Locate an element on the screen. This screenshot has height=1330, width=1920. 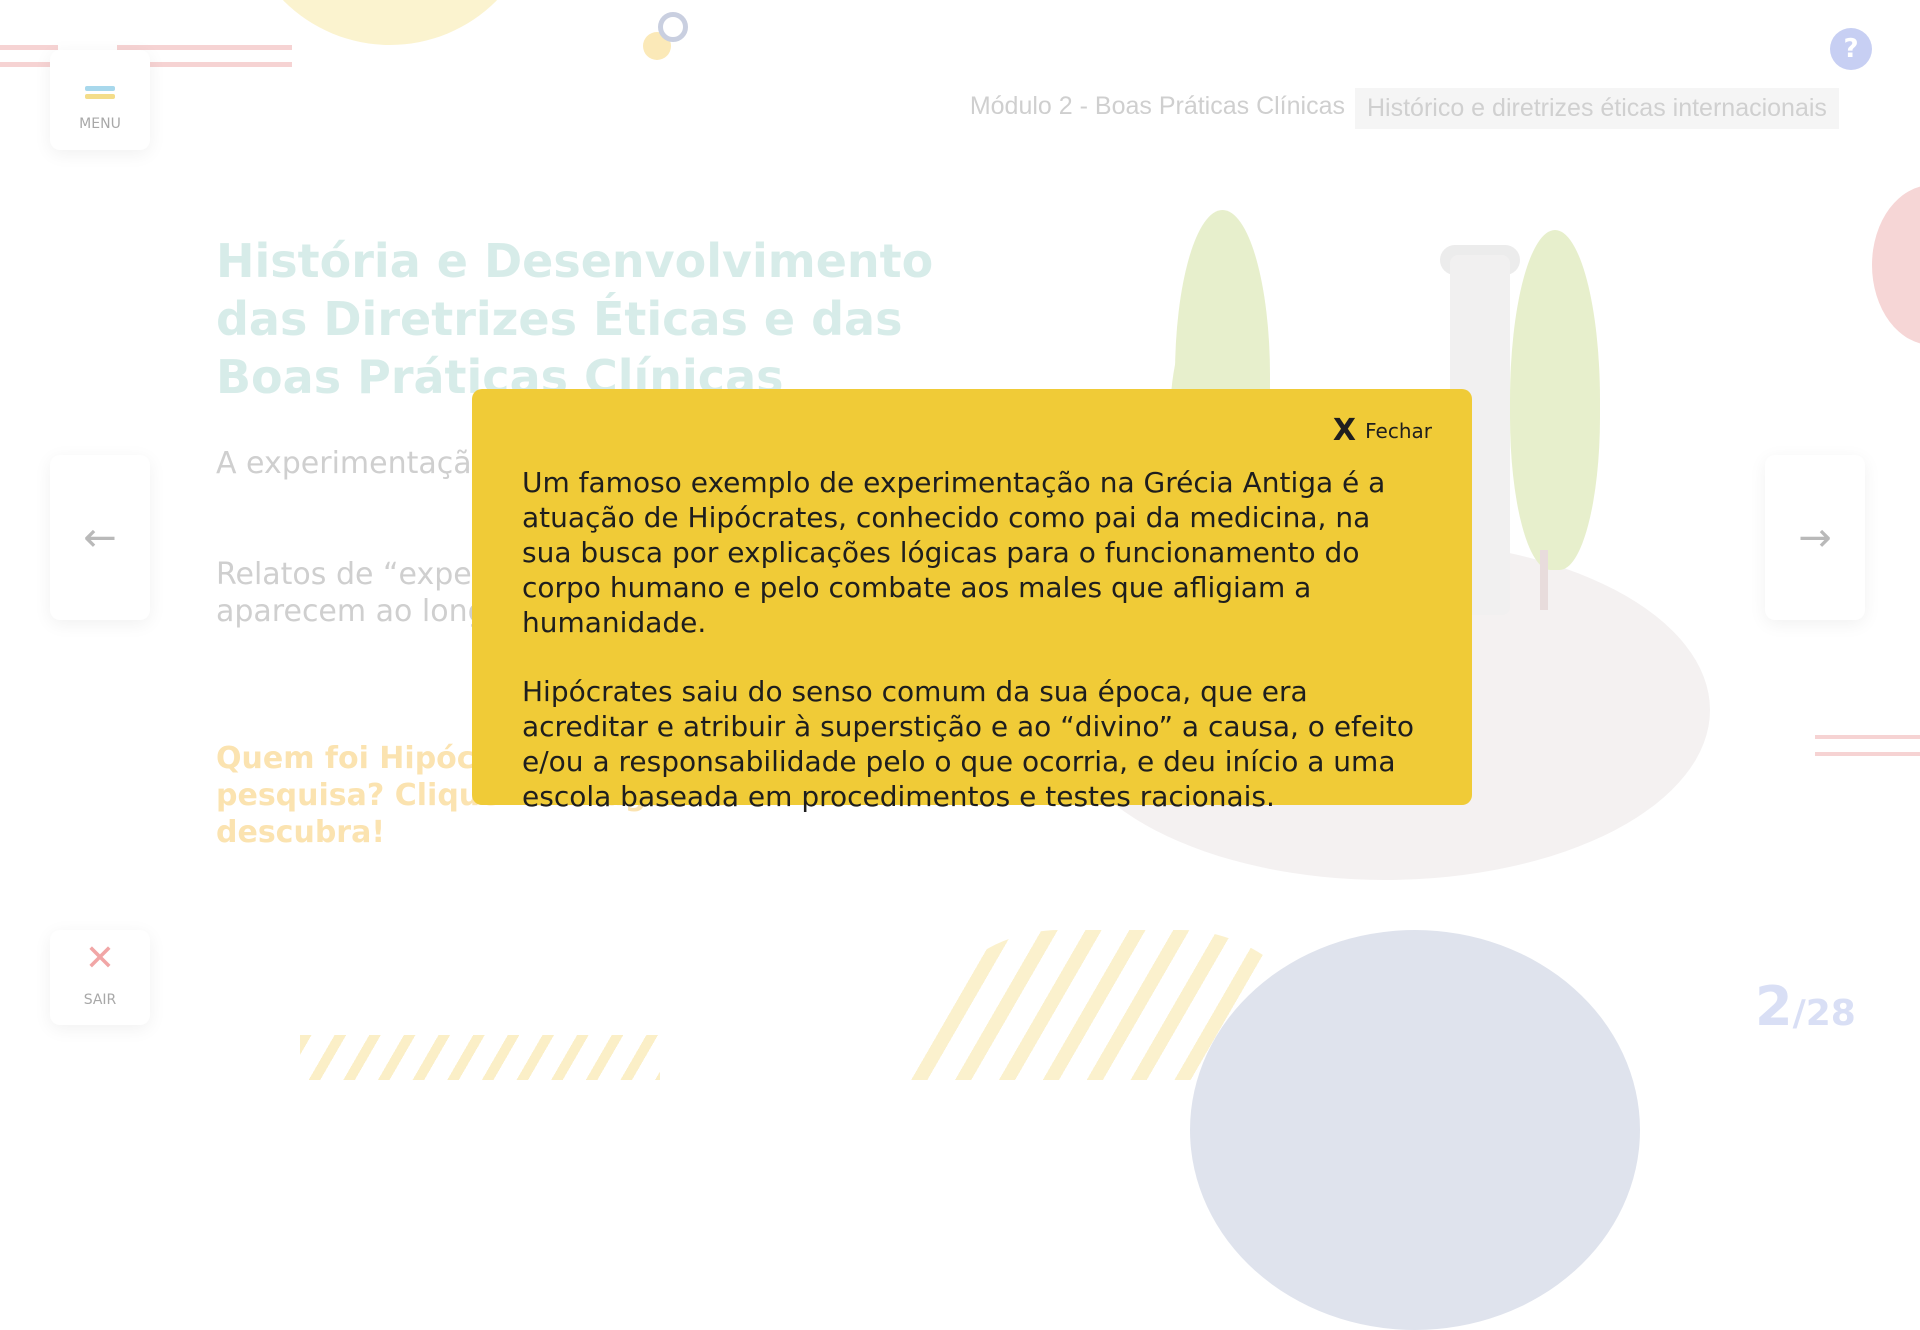
close-label: Fechar is located at coordinates (1398, 430).